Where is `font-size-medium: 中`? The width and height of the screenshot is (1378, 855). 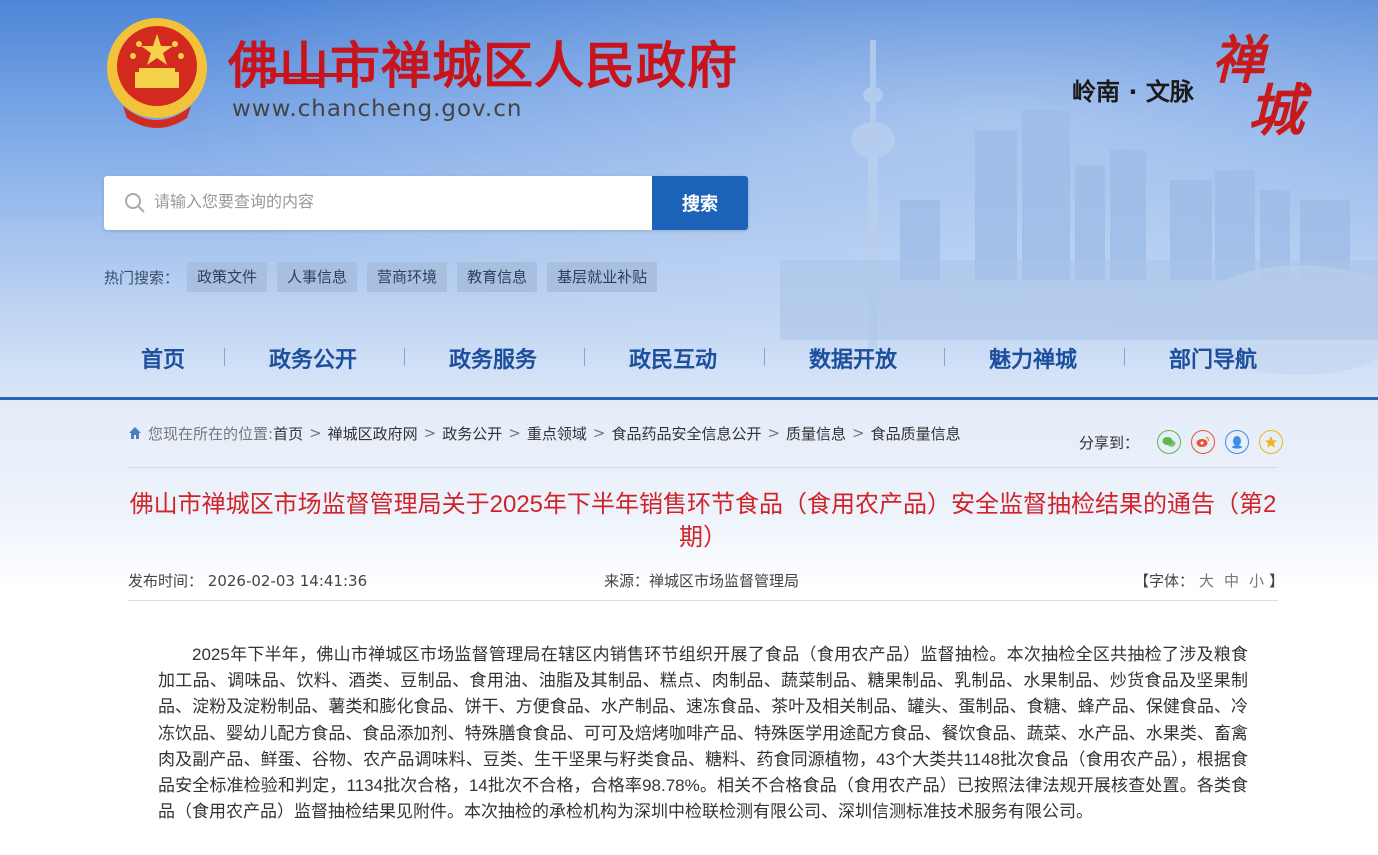 font-size-medium: 中 is located at coordinates (1231, 581).